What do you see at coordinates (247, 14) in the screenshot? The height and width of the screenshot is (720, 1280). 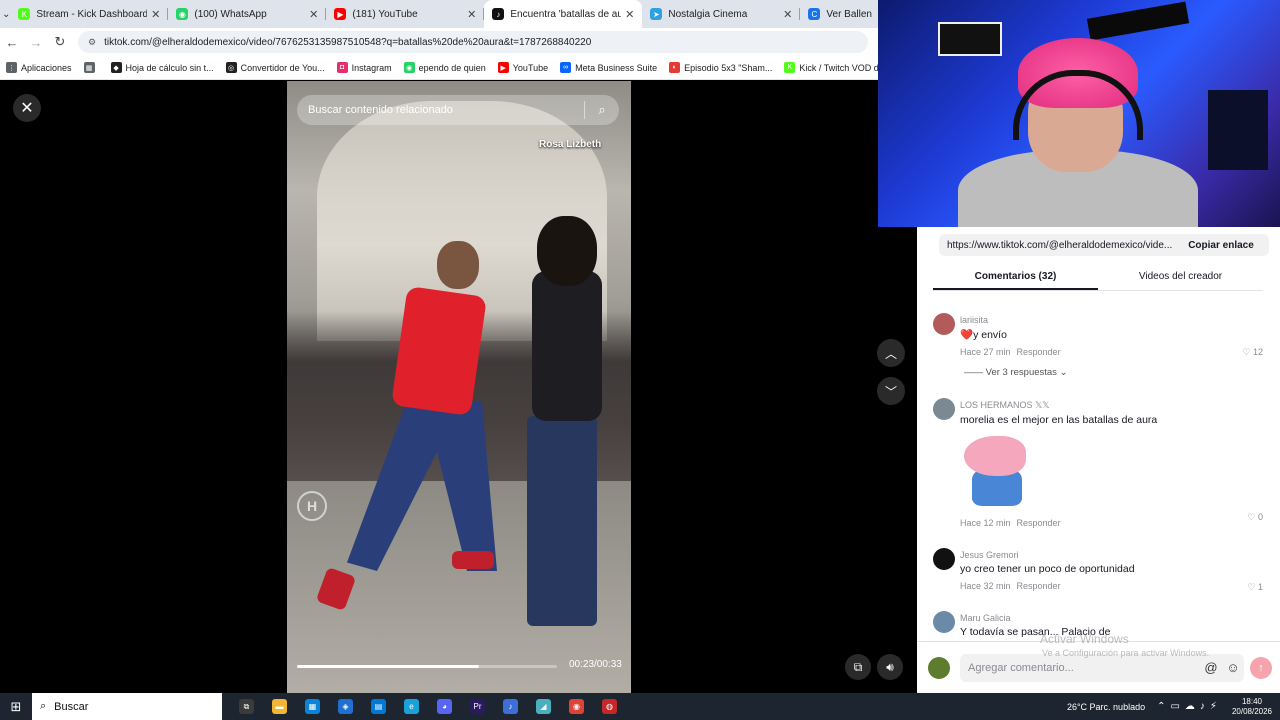 I see `browser-tab: ◉ (100) WhatsApp ✕` at bounding box center [247, 14].